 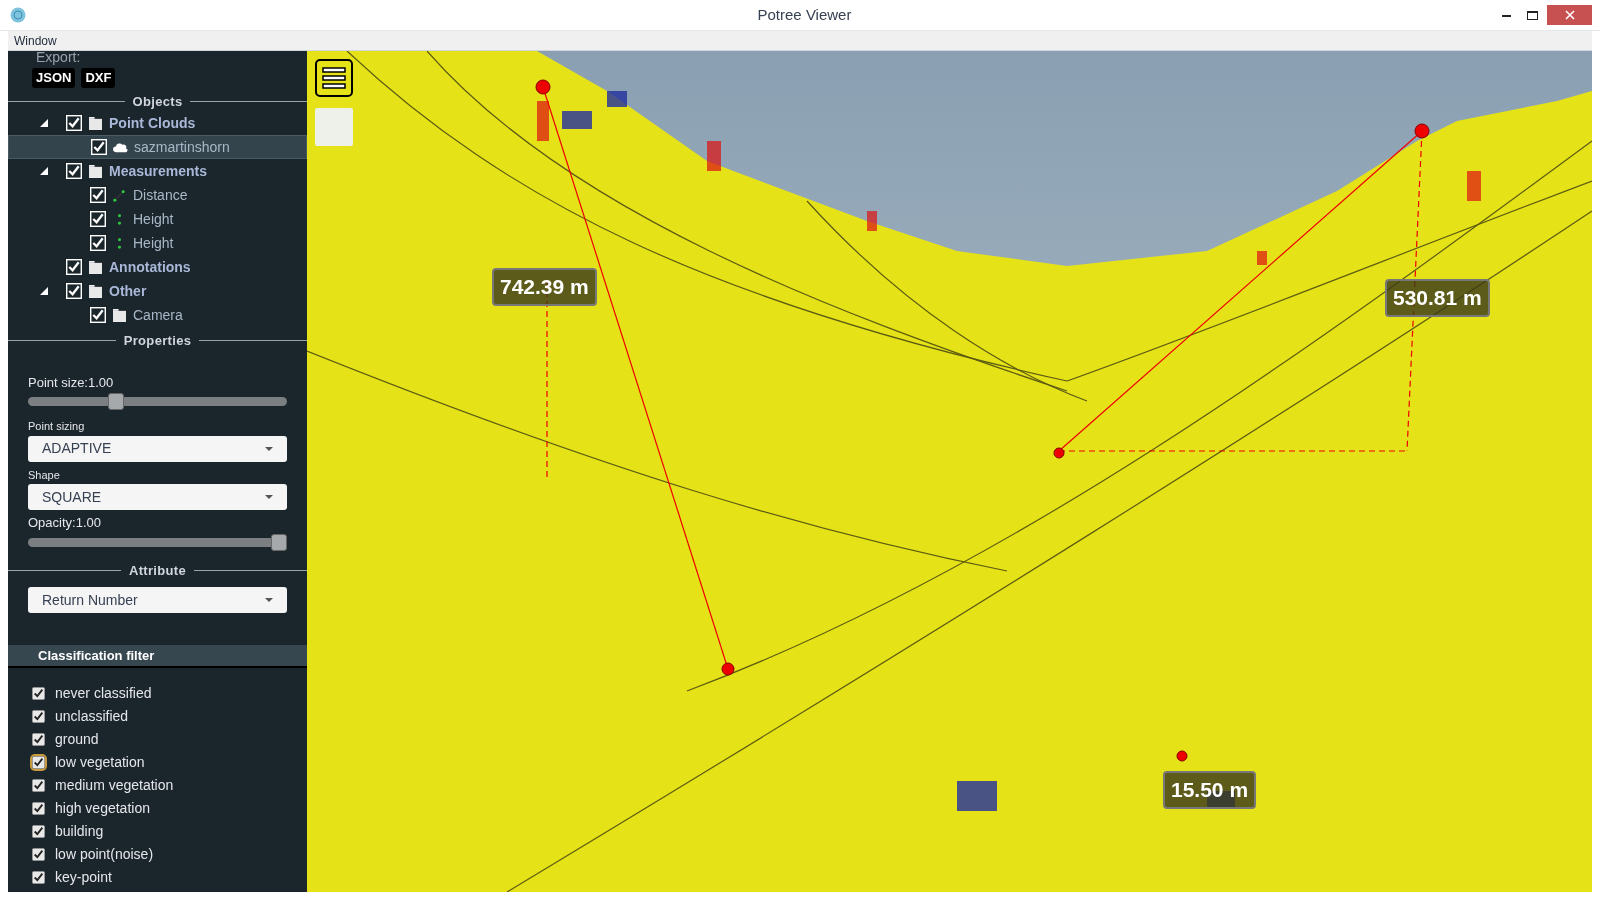 What do you see at coordinates (58, 58) in the screenshot?
I see `export-label: Export:` at bounding box center [58, 58].